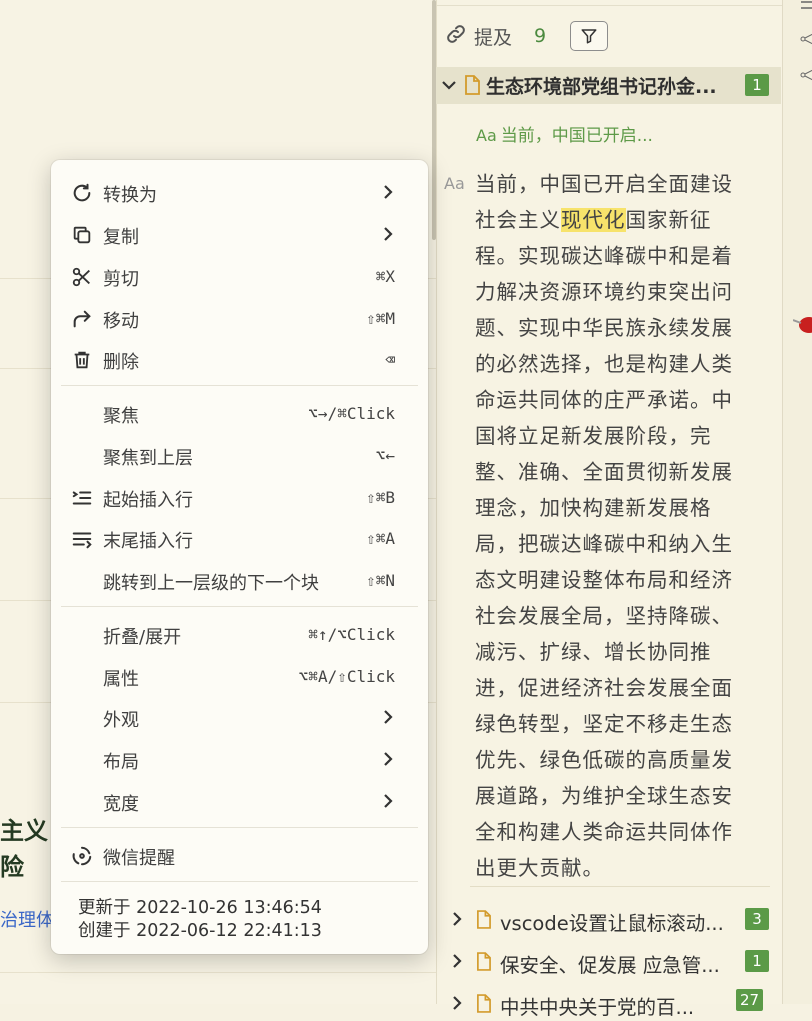 Image resolution: width=812 pixels, height=1021 pixels. What do you see at coordinates (805, 6) in the screenshot?
I see `list-icon` at bounding box center [805, 6].